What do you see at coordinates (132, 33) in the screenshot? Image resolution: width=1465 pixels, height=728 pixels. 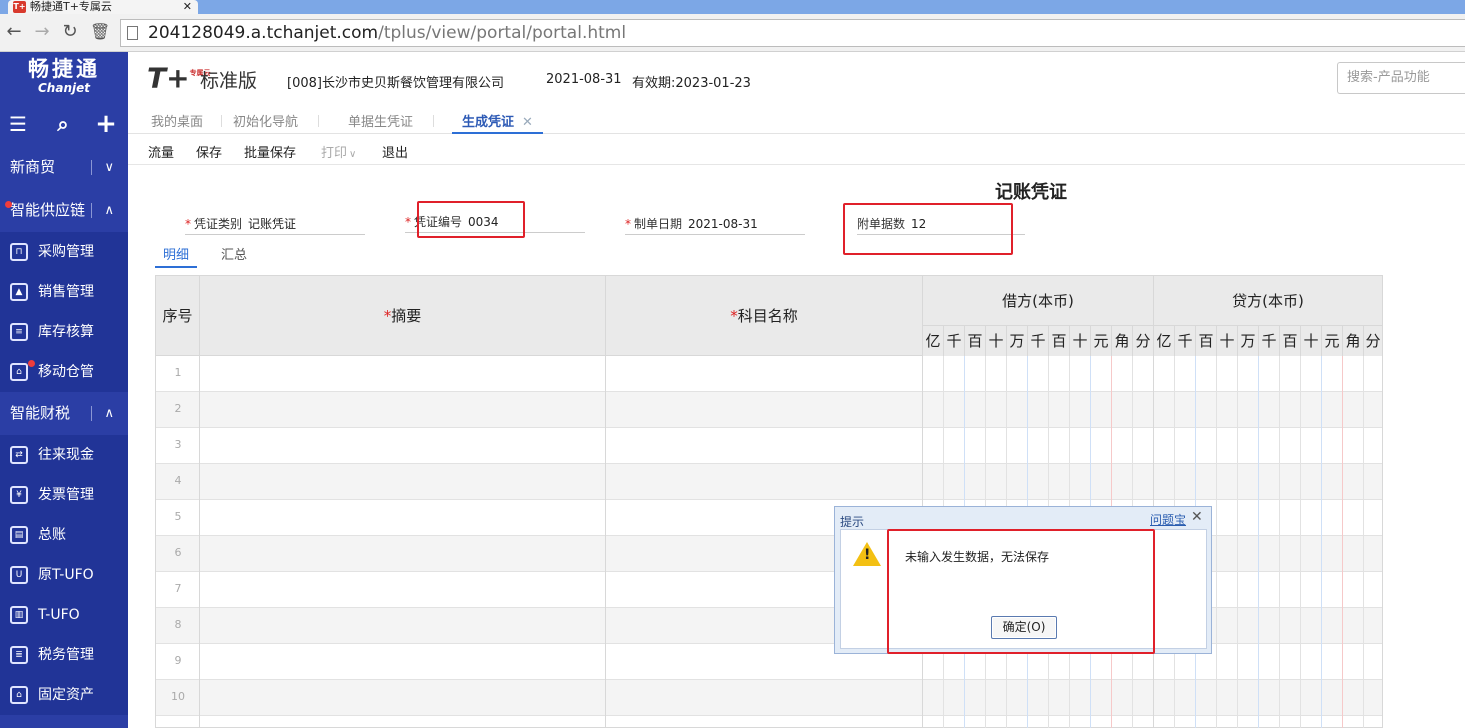 I see `page-icon` at bounding box center [132, 33].